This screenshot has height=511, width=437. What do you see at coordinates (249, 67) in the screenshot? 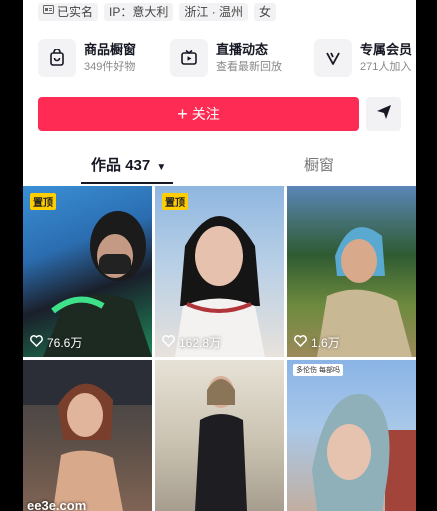
I see `feature-subtitle: 查看最新回放` at bounding box center [249, 67].